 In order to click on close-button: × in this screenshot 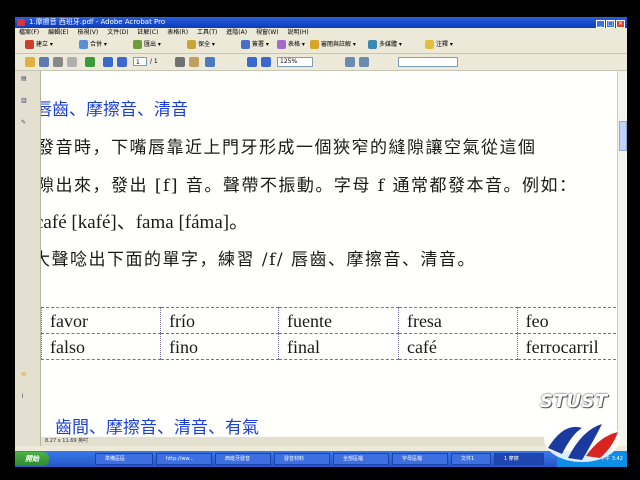, I will do `click(620, 24)`.